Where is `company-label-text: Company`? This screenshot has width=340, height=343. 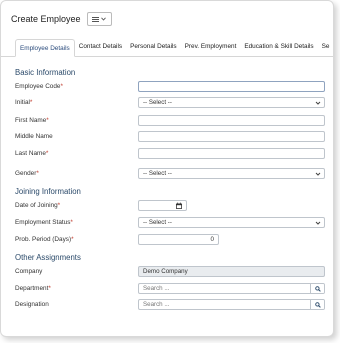 company-label-text: Company is located at coordinates (29, 271).